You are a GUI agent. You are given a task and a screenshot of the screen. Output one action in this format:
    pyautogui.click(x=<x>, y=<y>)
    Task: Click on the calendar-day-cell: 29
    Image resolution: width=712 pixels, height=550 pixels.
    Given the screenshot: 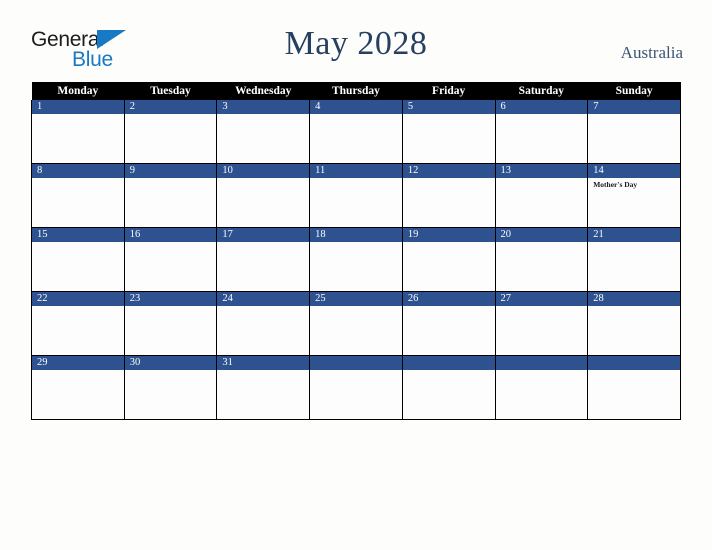 What is the action you would take?
    pyautogui.click(x=78, y=387)
    